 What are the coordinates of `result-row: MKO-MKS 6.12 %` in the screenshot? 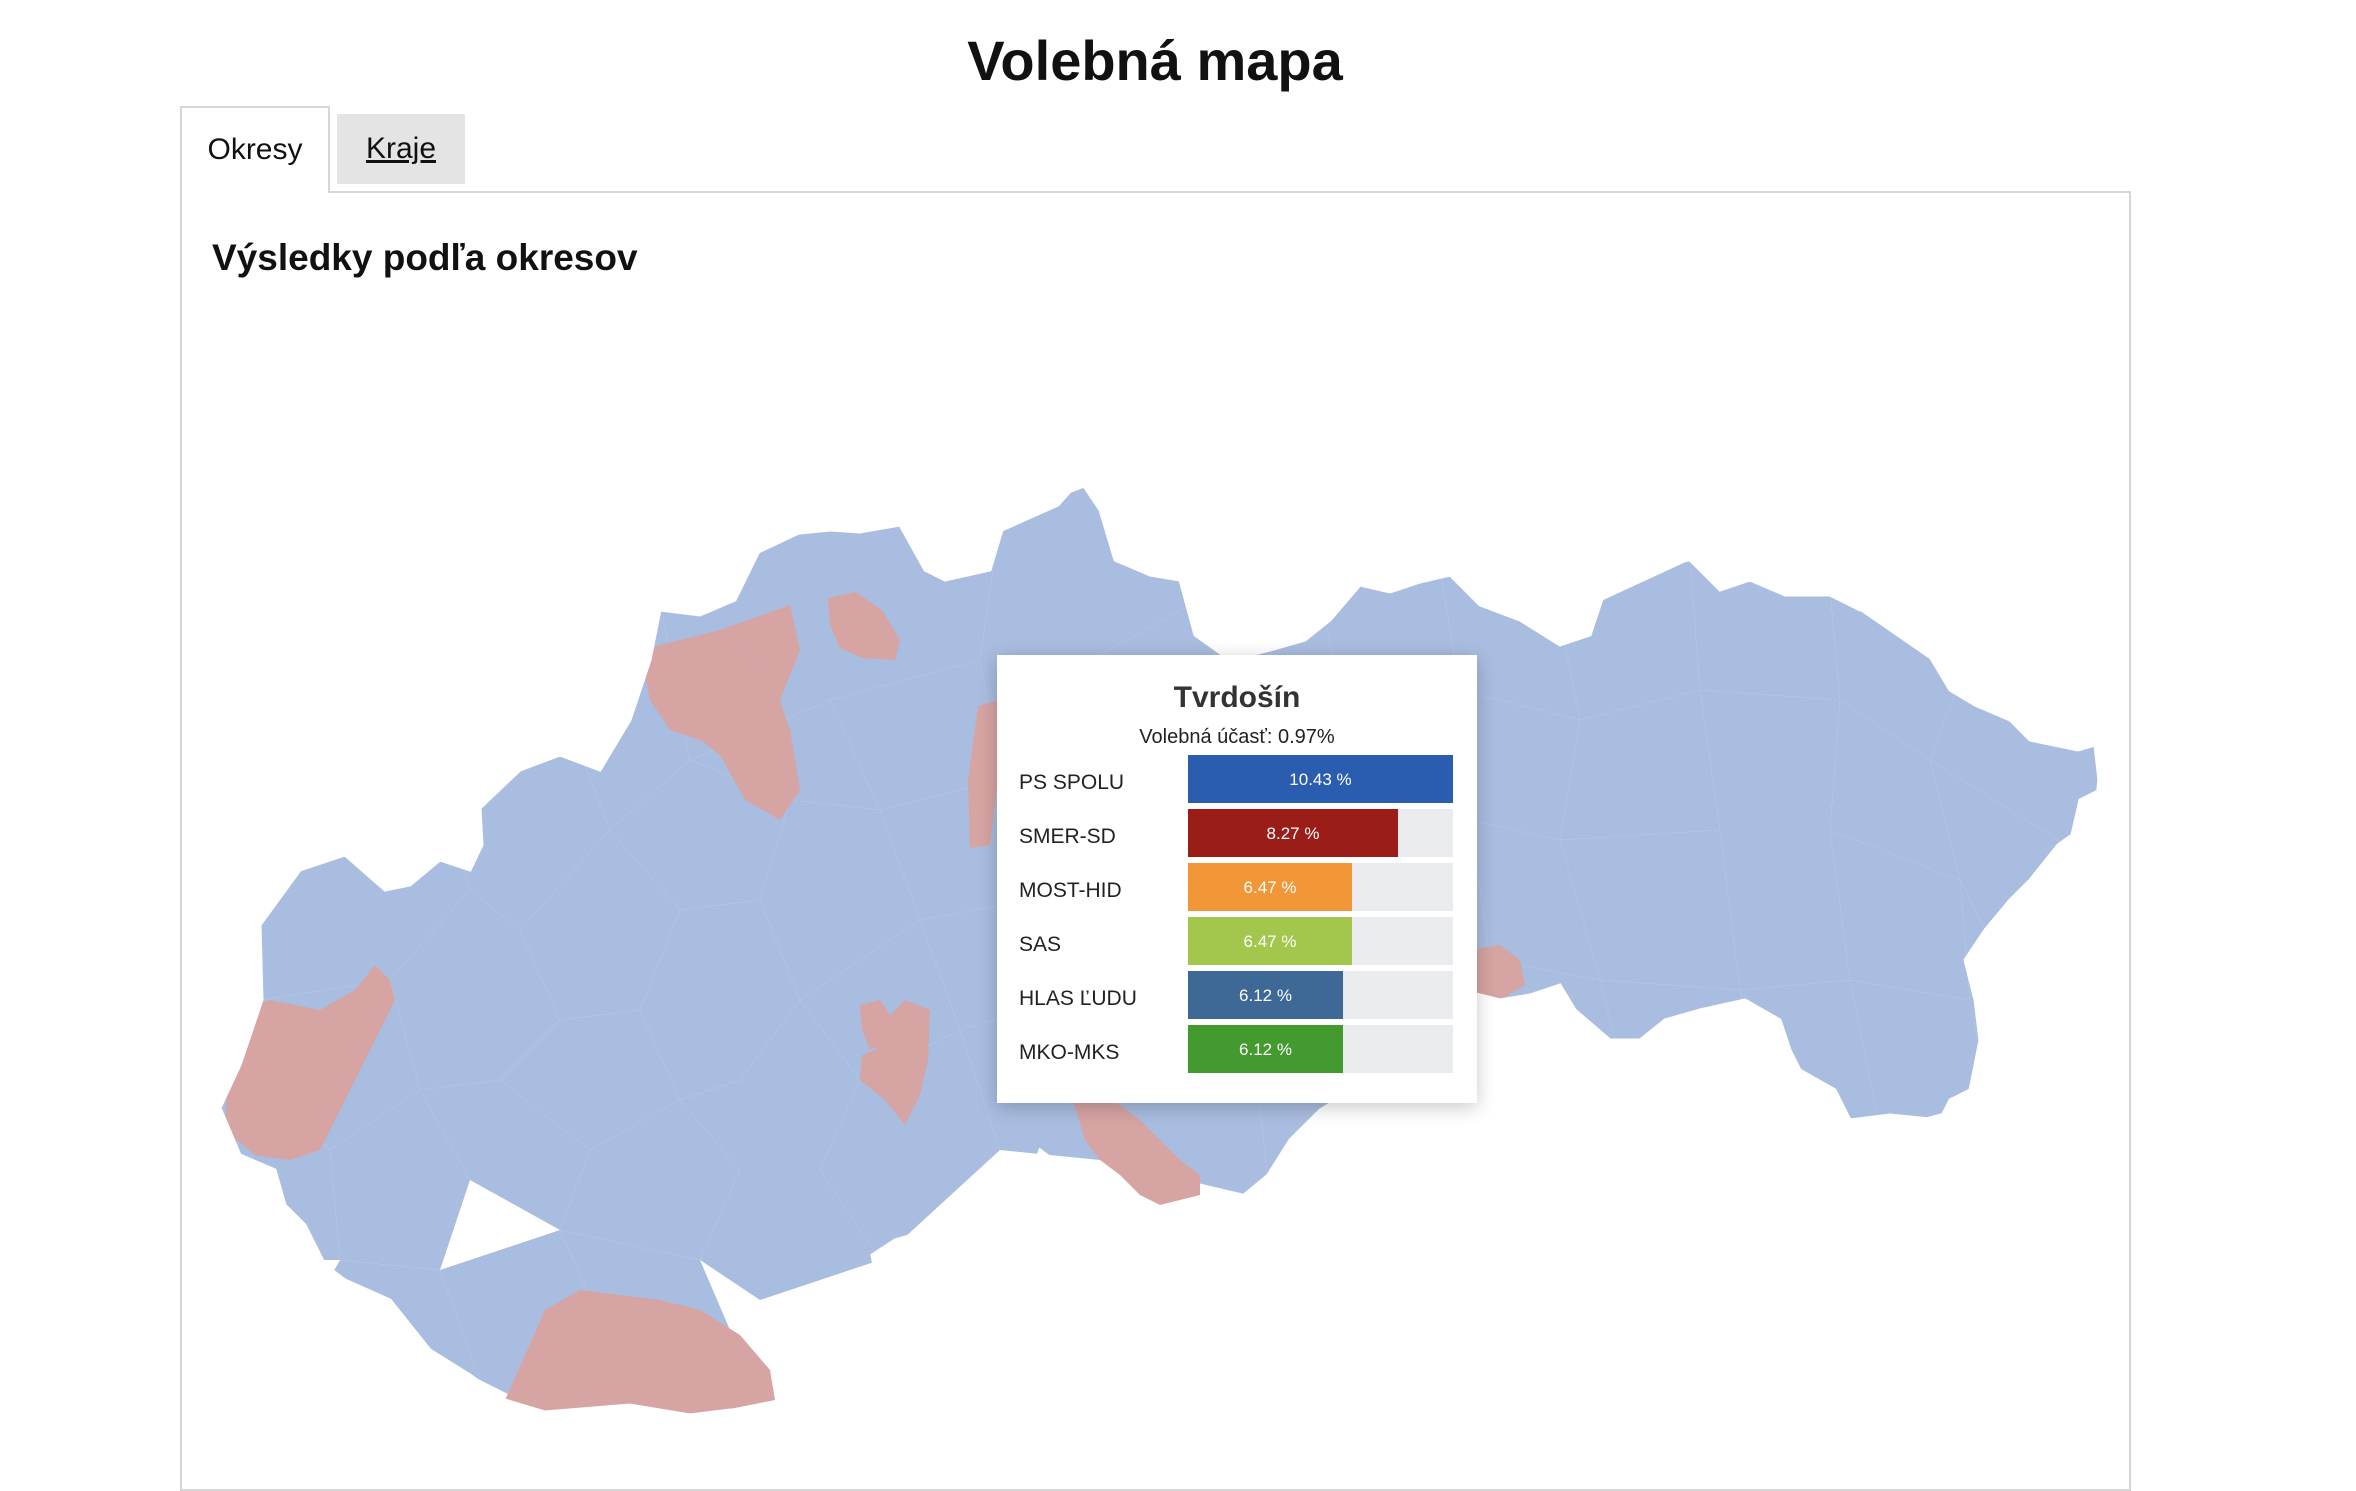 It's located at (1239, 1052).